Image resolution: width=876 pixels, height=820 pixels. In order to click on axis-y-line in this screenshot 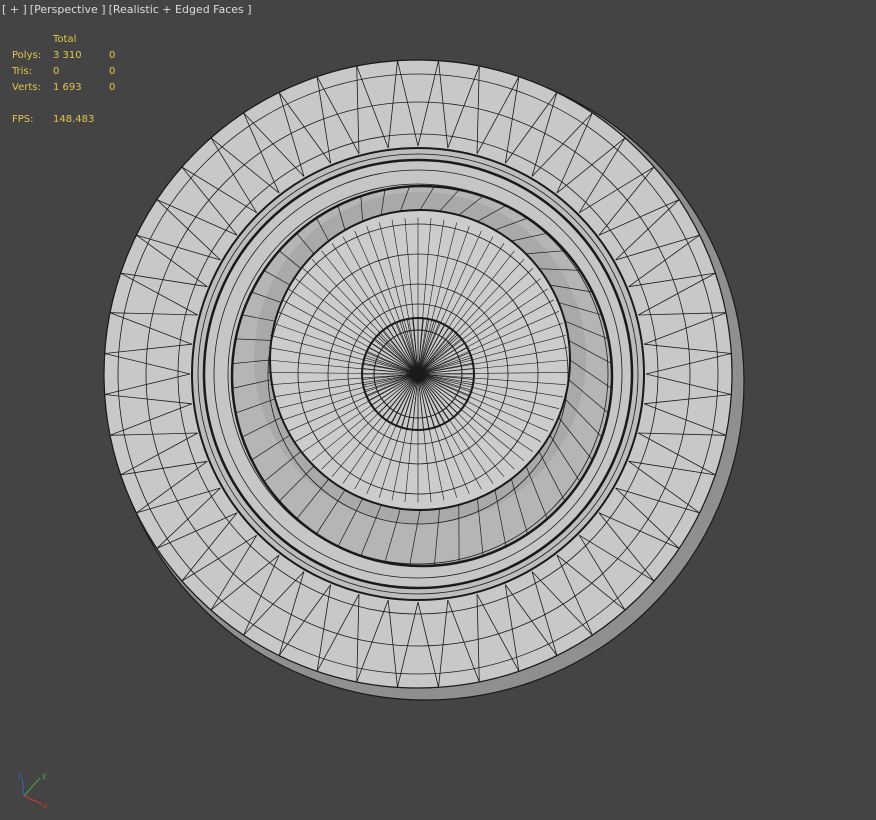, I will do `click(32, 787)`.